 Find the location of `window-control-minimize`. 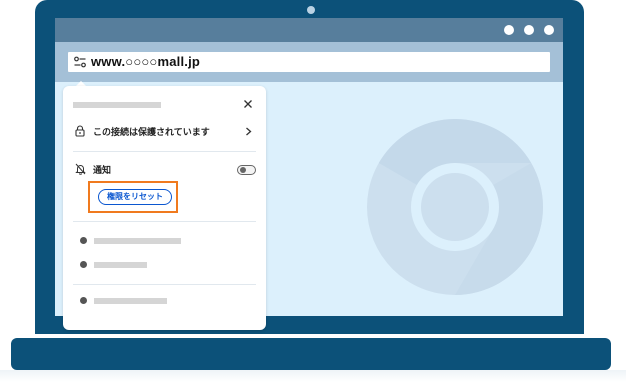

window-control-minimize is located at coordinates (509, 30).